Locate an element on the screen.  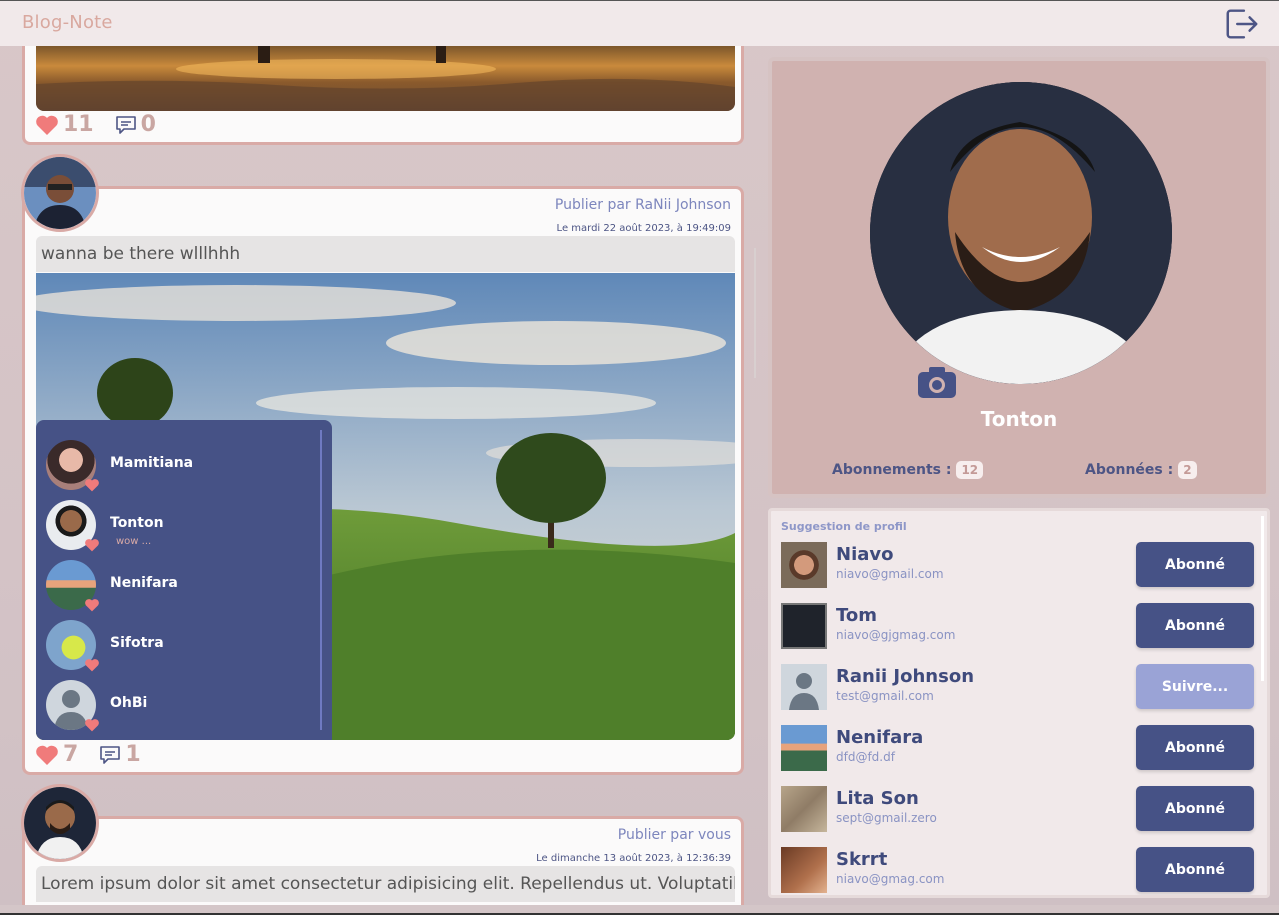
post-reactions: 11 0 is located at coordinates (95, 124).